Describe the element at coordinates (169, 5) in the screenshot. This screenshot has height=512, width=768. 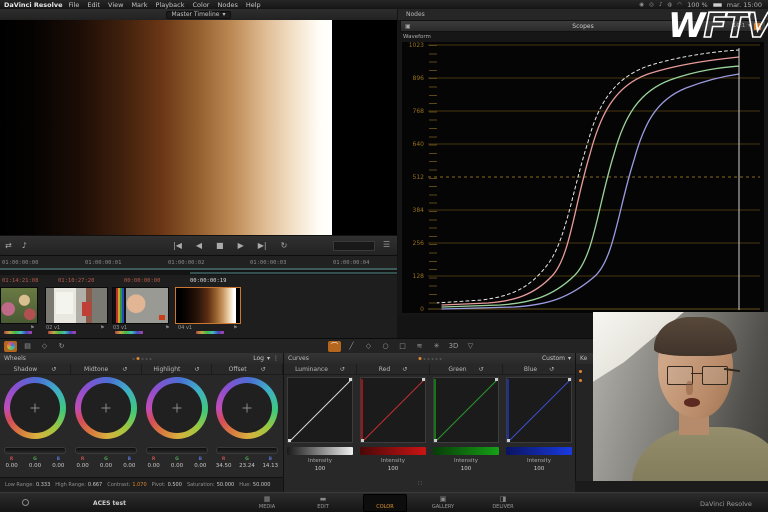
I see `menu-playback: Playback` at that location.